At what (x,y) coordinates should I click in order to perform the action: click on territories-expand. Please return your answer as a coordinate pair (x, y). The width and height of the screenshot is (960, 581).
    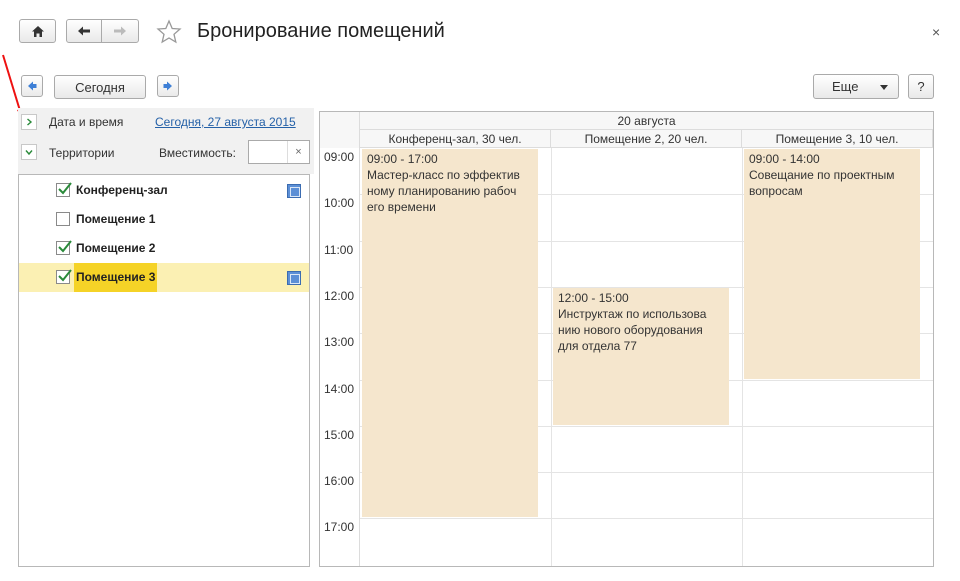
    Looking at the image, I should click on (29, 152).